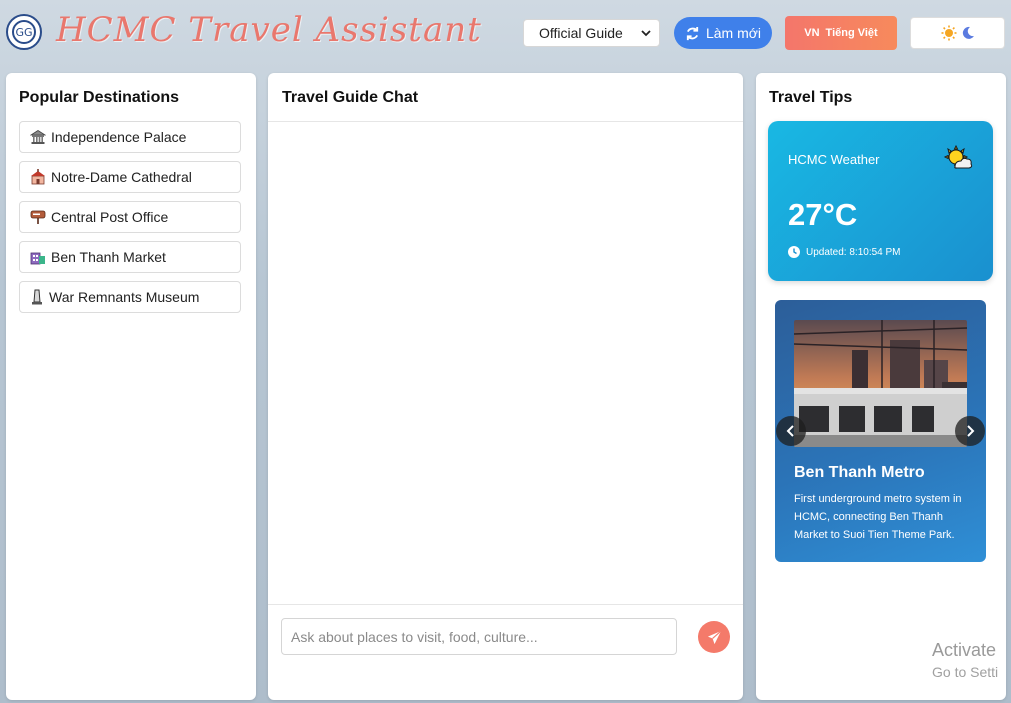  What do you see at coordinates (350, 97) in the screenshot?
I see `chat-heading: Travel Guide Chat` at bounding box center [350, 97].